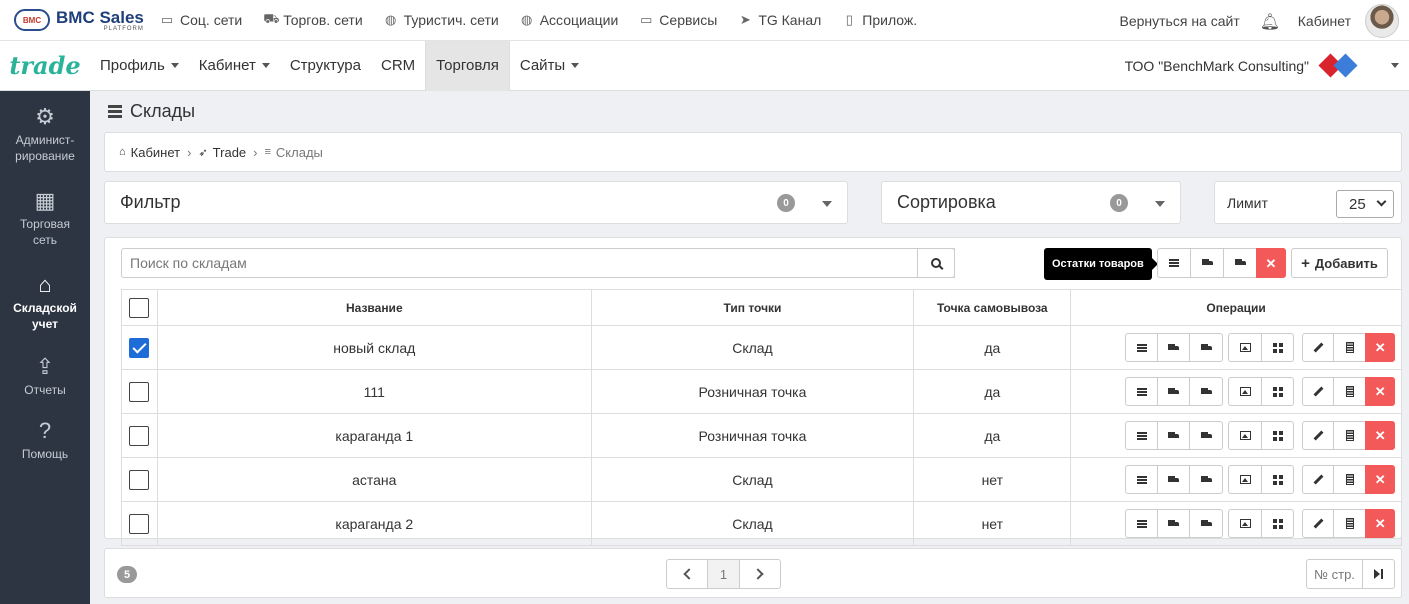  What do you see at coordinates (1271, 263) in the screenshot?
I see `delete-selected-button: ✕` at bounding box center [1271, 263].